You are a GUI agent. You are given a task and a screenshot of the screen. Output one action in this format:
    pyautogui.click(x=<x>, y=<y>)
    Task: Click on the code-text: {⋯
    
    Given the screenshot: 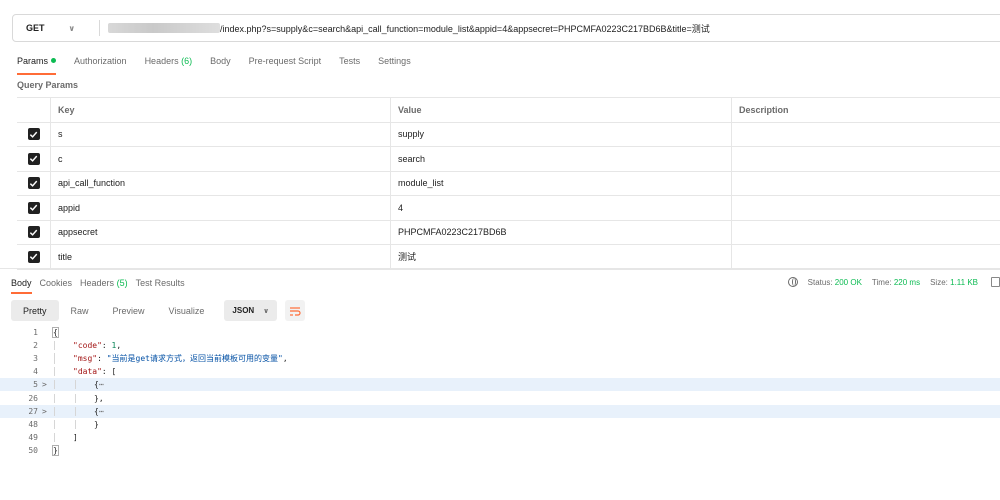 What is the action you would take?
    pyautogui.click(x=78, y=385)
    